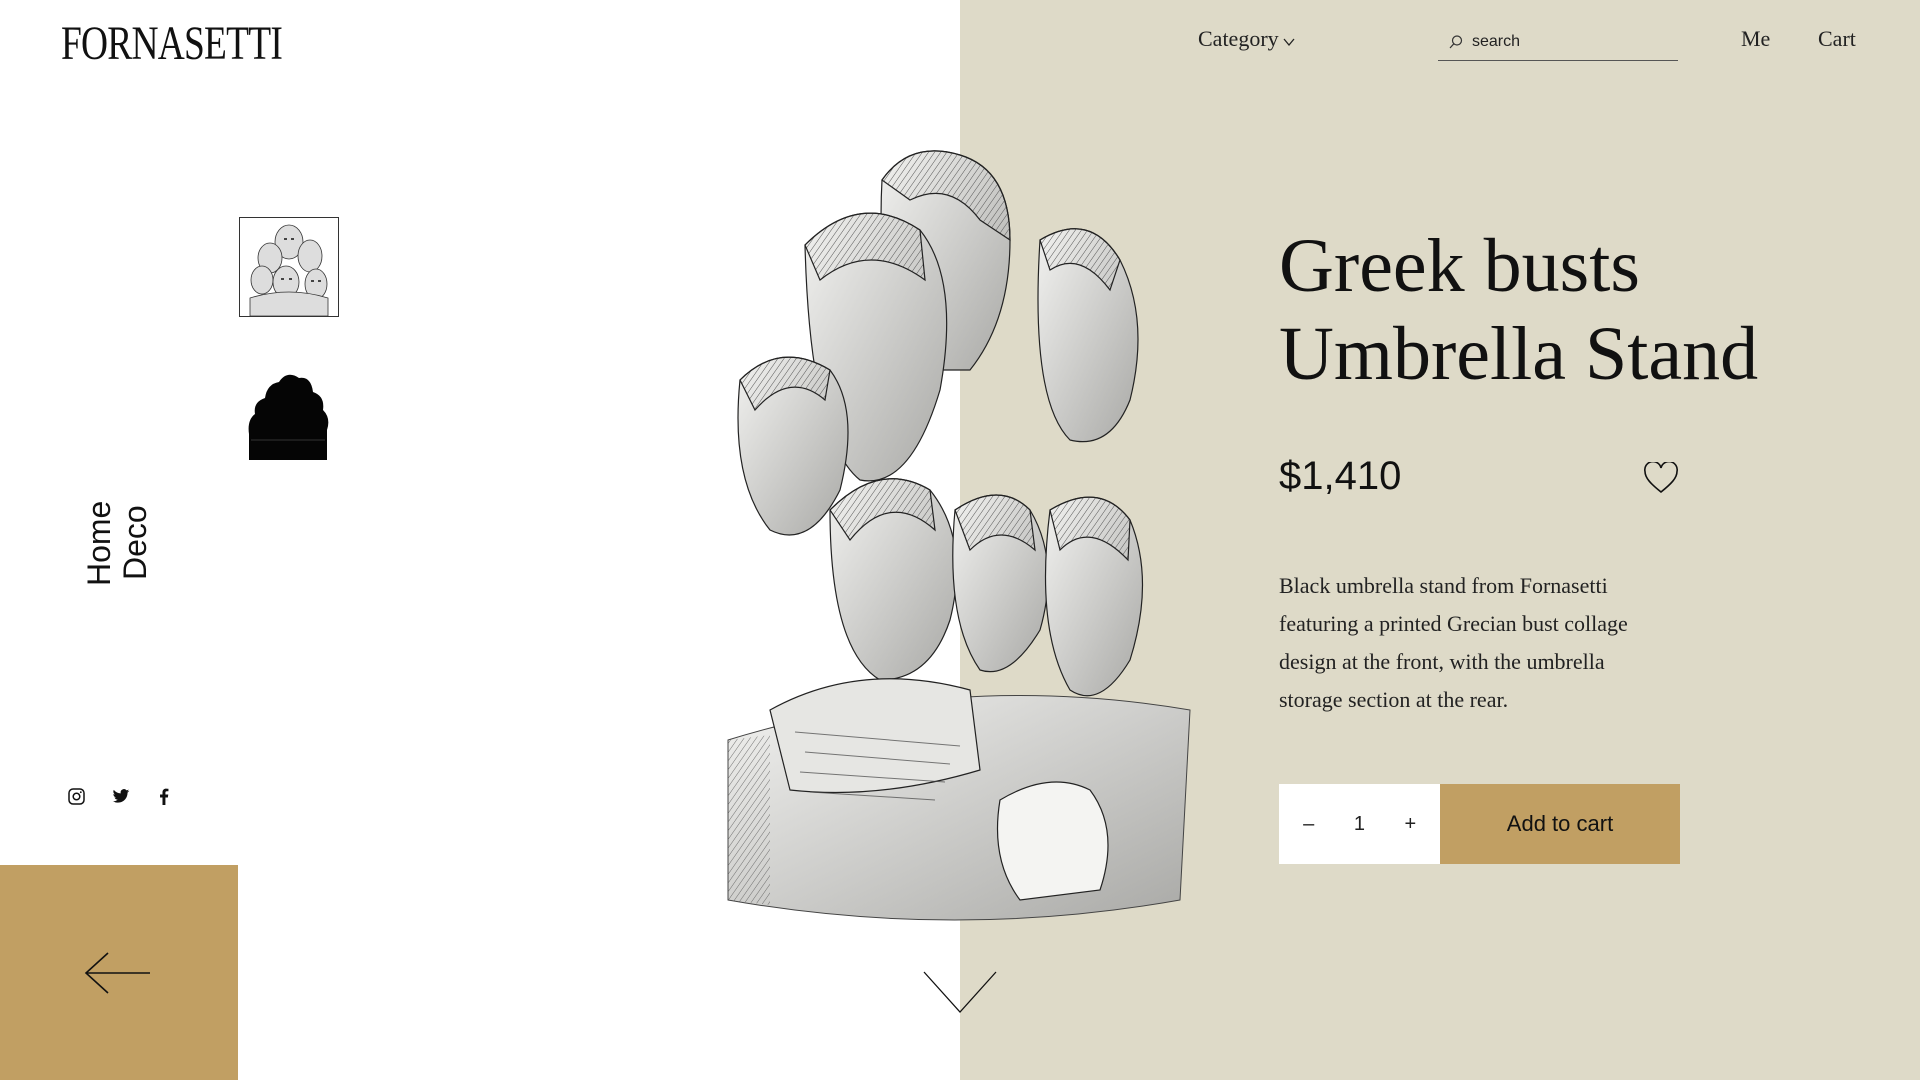 The width and height of the screenshot is (1920, 1080). Describe the element at coordinates (1519, 354) in the screenshot. I see `product-title-line2: Umbrella Stand` at that location.